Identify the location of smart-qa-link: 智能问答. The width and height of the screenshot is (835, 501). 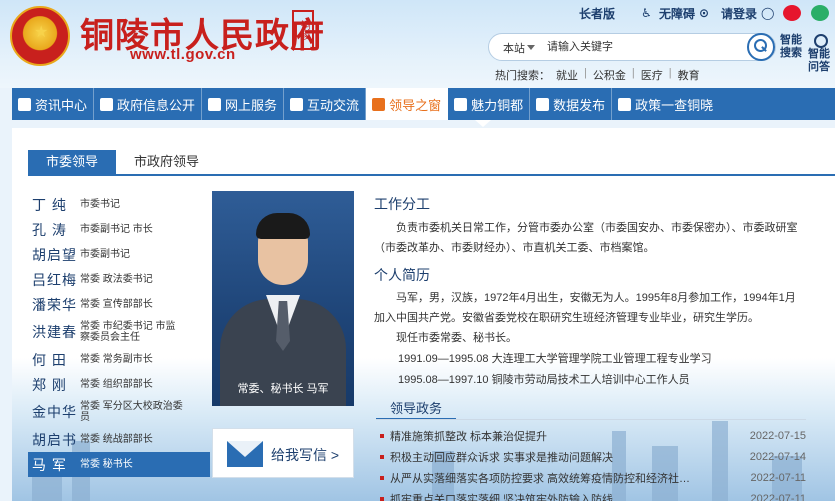
(821, 54).